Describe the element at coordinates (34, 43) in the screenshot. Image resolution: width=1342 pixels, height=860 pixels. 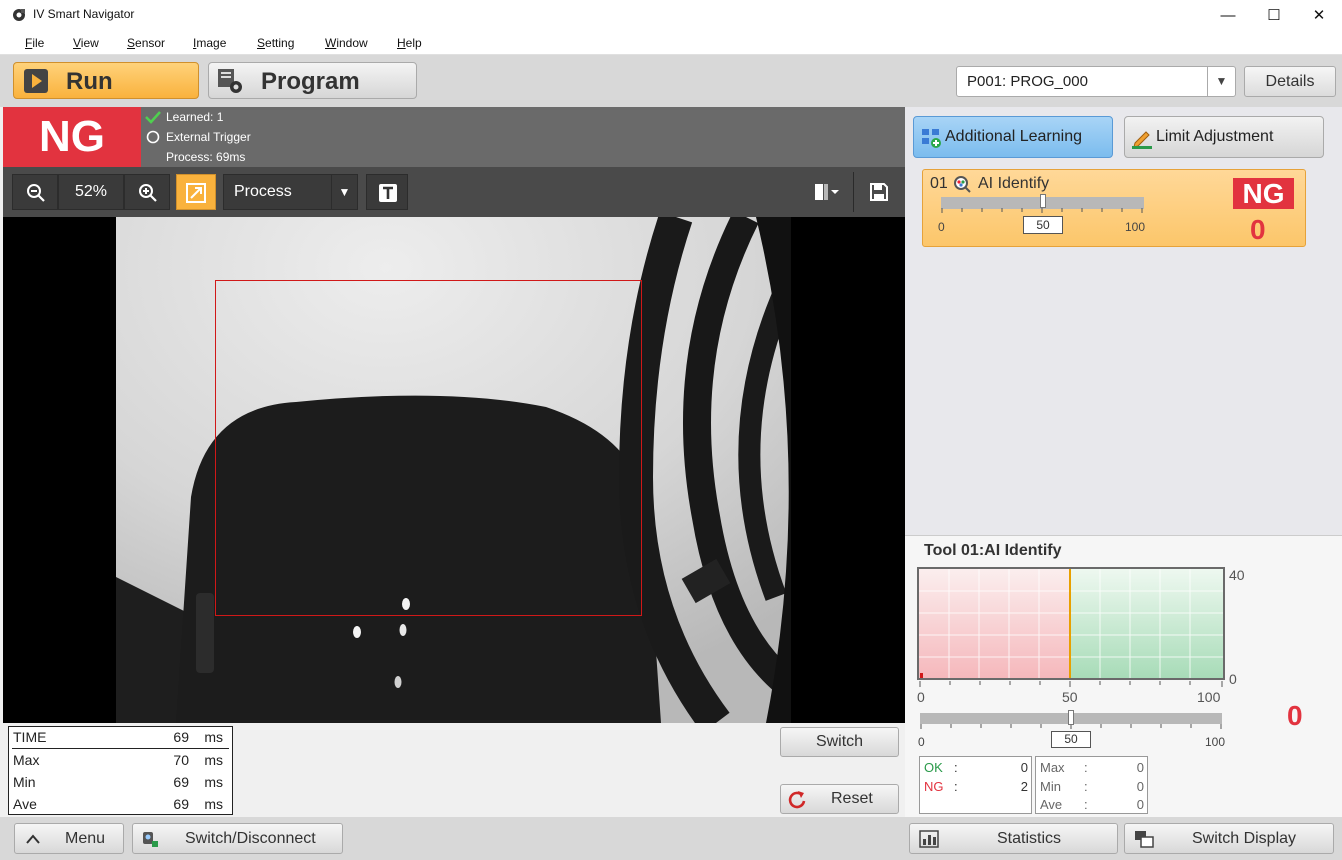
I see `menu-file: File` at that location.